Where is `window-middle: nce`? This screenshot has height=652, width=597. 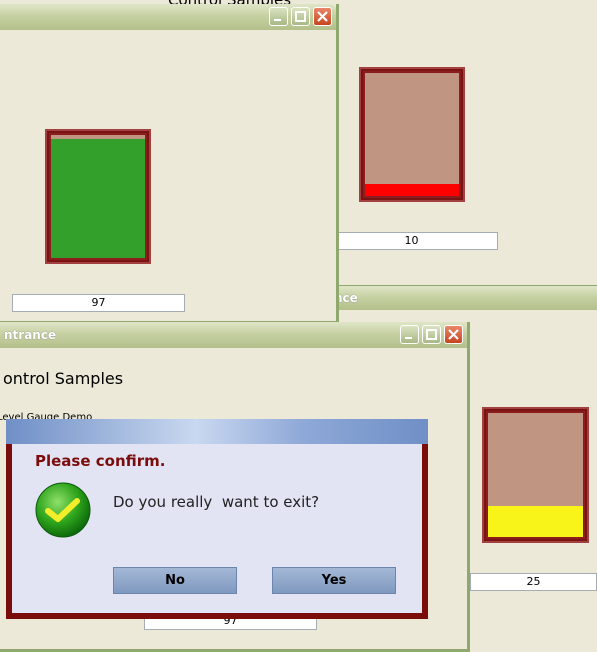 window-middle: nce is located at coordinates (463, 305).